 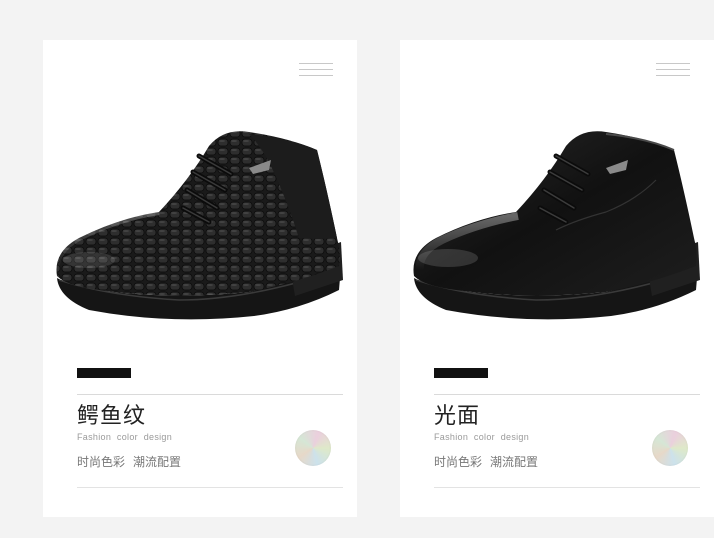 I want to click on product-variant-title: 光面, so click(x=457, y=416).